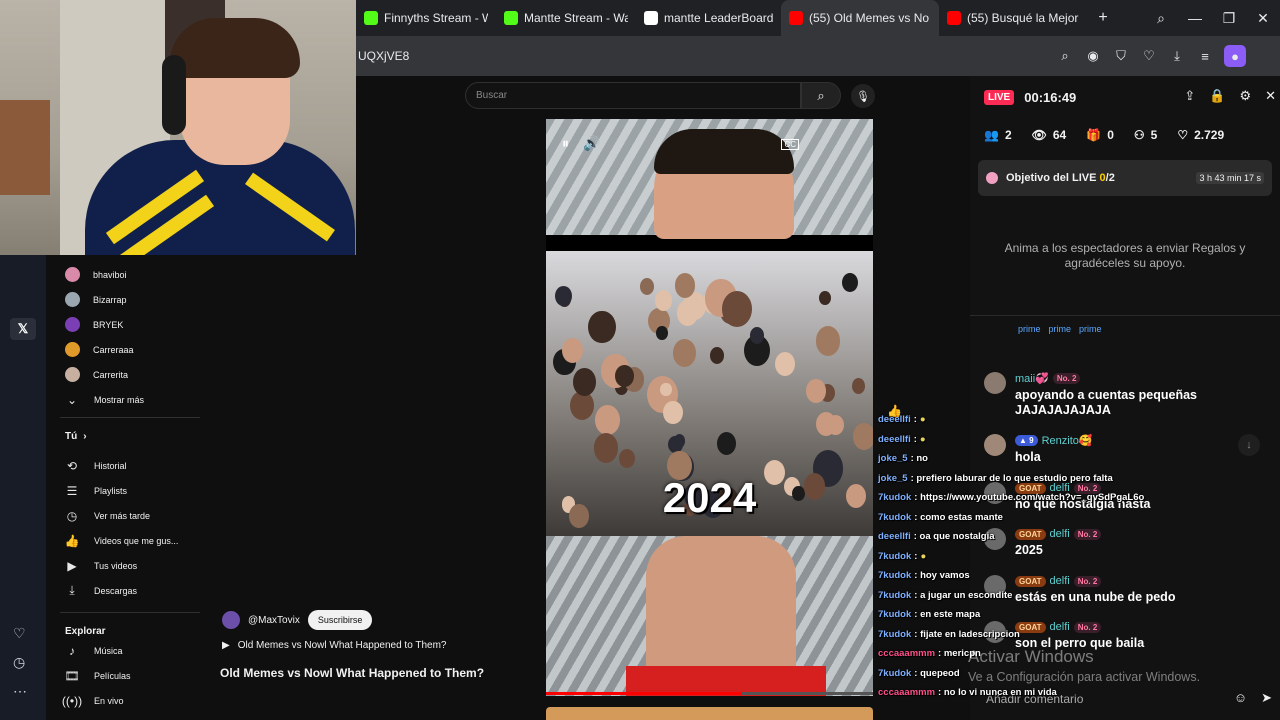  What do you see at coordinates (1195, 18) in the screenshot?
I see `minimize-button: —` at bounding box center [1195, 18].